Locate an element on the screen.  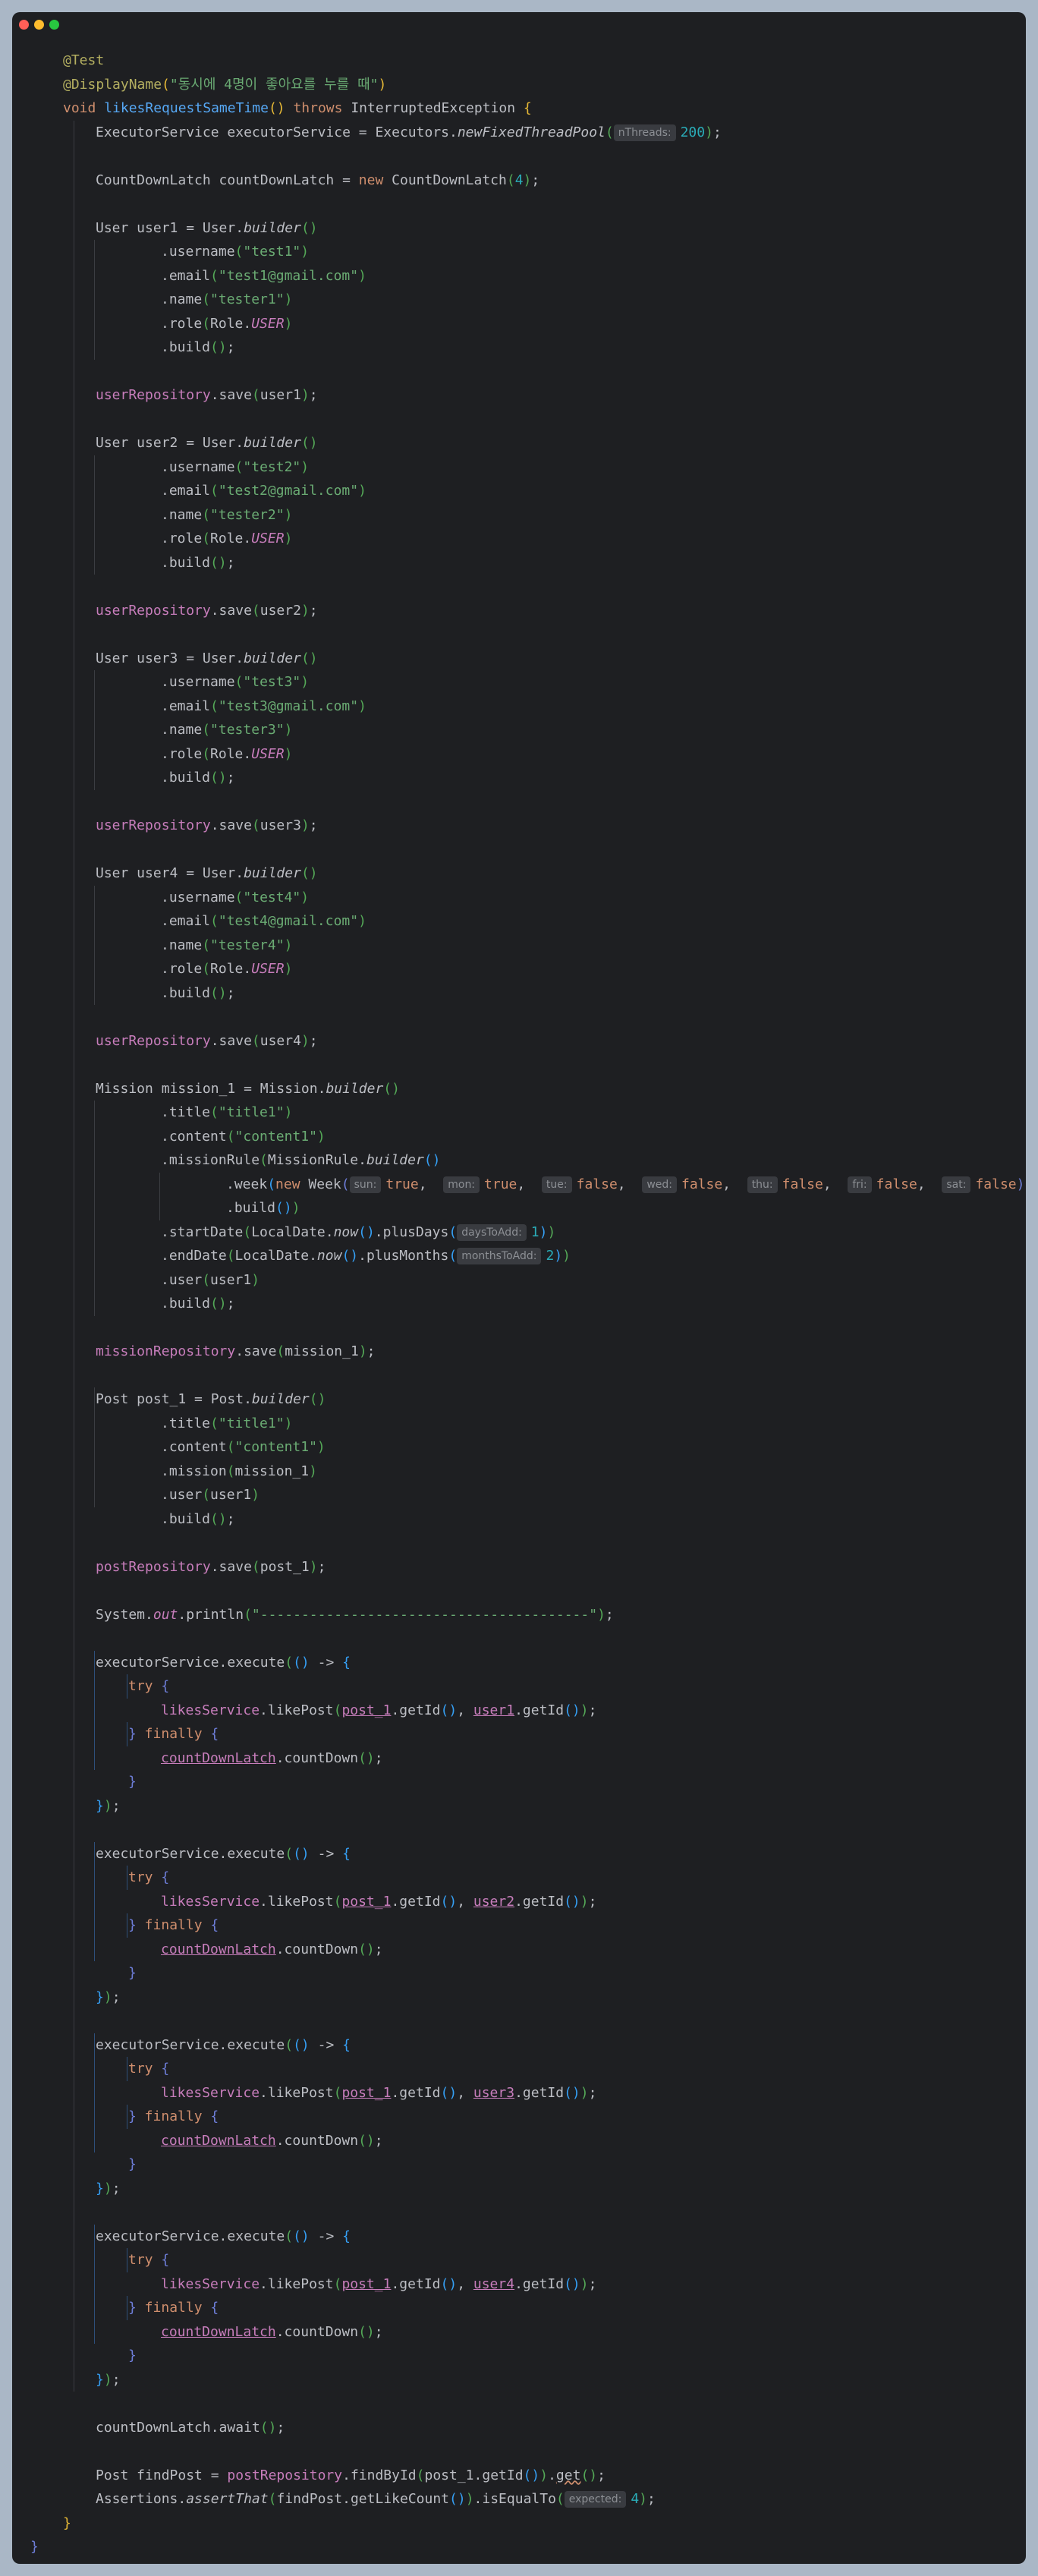
code-line: postRepository.save(post_1); is located at coordinates (211, 1567).